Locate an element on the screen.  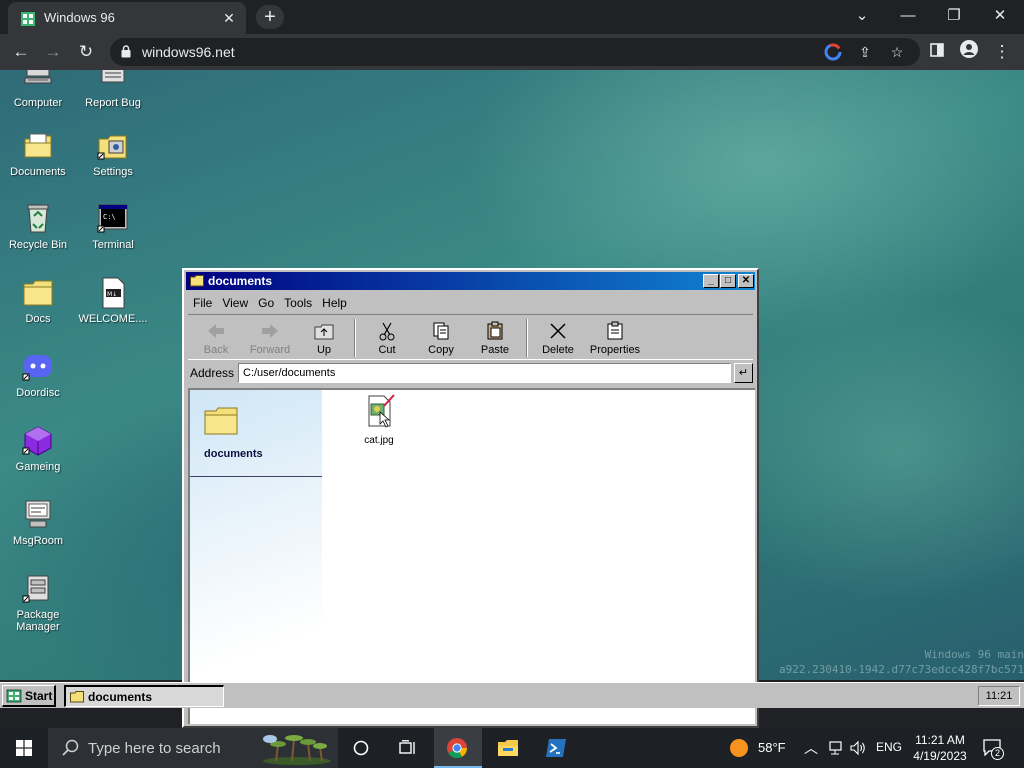
back-button: Back is located at coordinates (216, 338).